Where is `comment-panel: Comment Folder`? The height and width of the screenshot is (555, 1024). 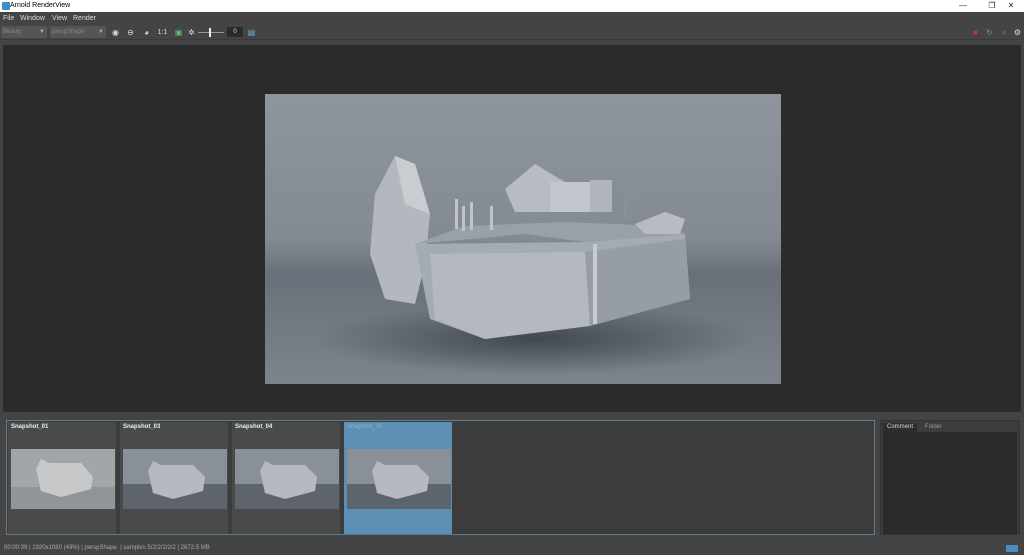
comment-panel: Comment Folder is located at coordinates (950, 477).